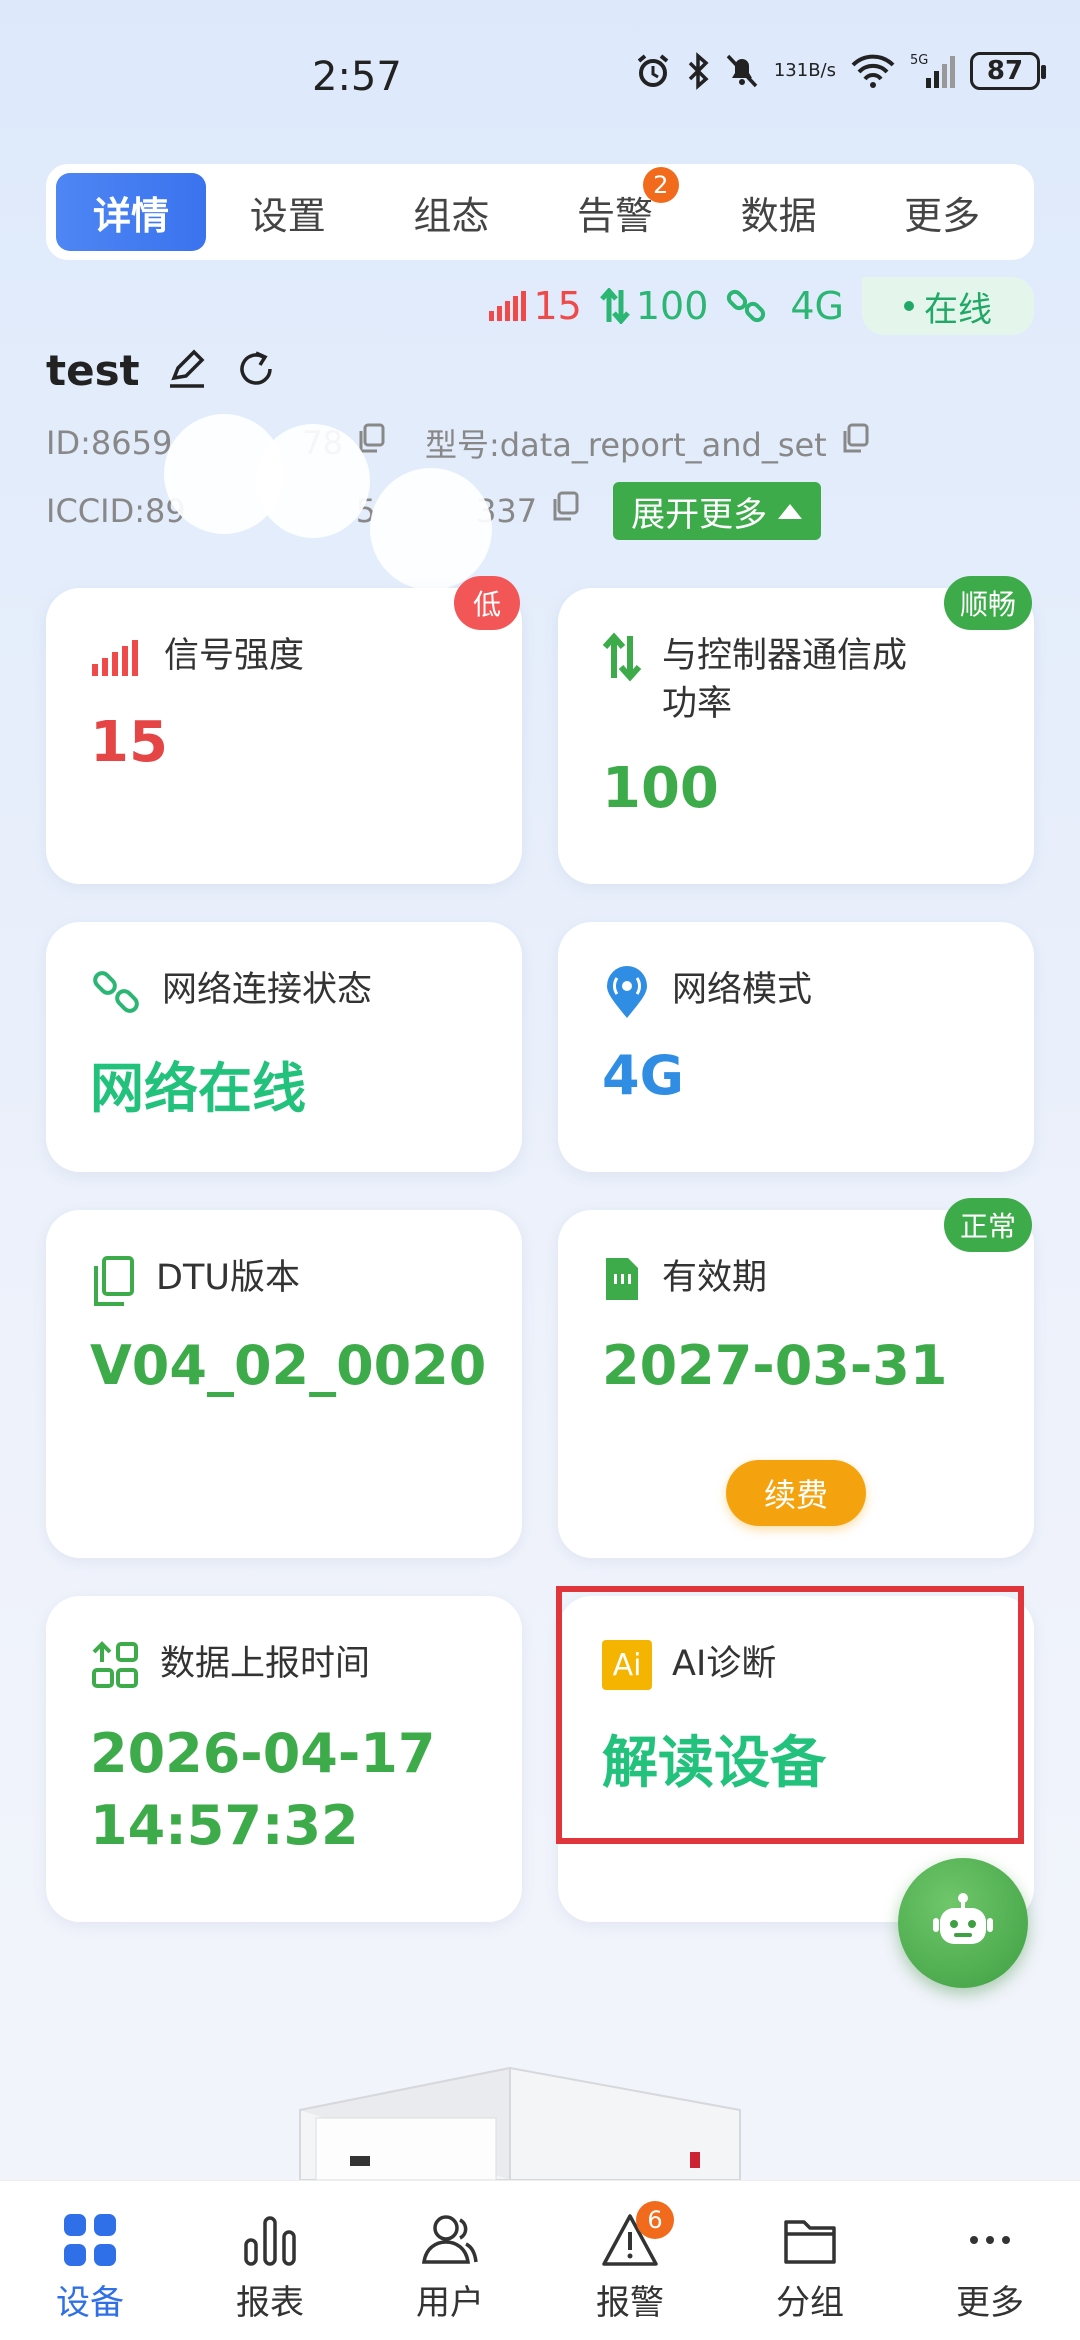 The image size is (1080, 2340). I want to click on card-validity: 有效期 2027-03-31 正常 续费, so click(796, 1378).